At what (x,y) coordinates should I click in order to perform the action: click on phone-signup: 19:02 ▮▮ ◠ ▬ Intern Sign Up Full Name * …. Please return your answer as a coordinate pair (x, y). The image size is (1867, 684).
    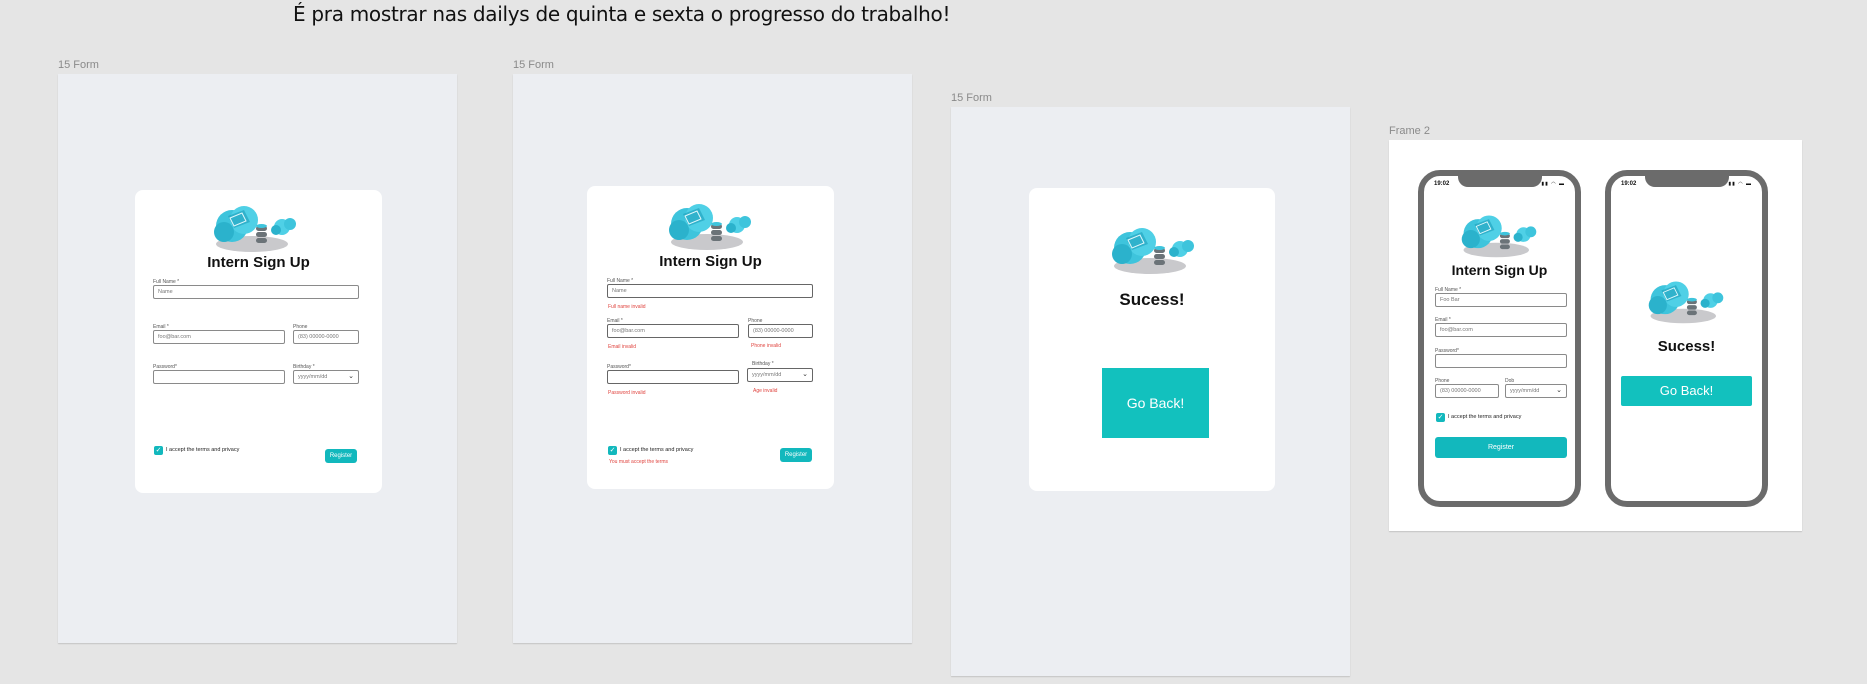
    Looking at the image, I should click on (1499, 338).